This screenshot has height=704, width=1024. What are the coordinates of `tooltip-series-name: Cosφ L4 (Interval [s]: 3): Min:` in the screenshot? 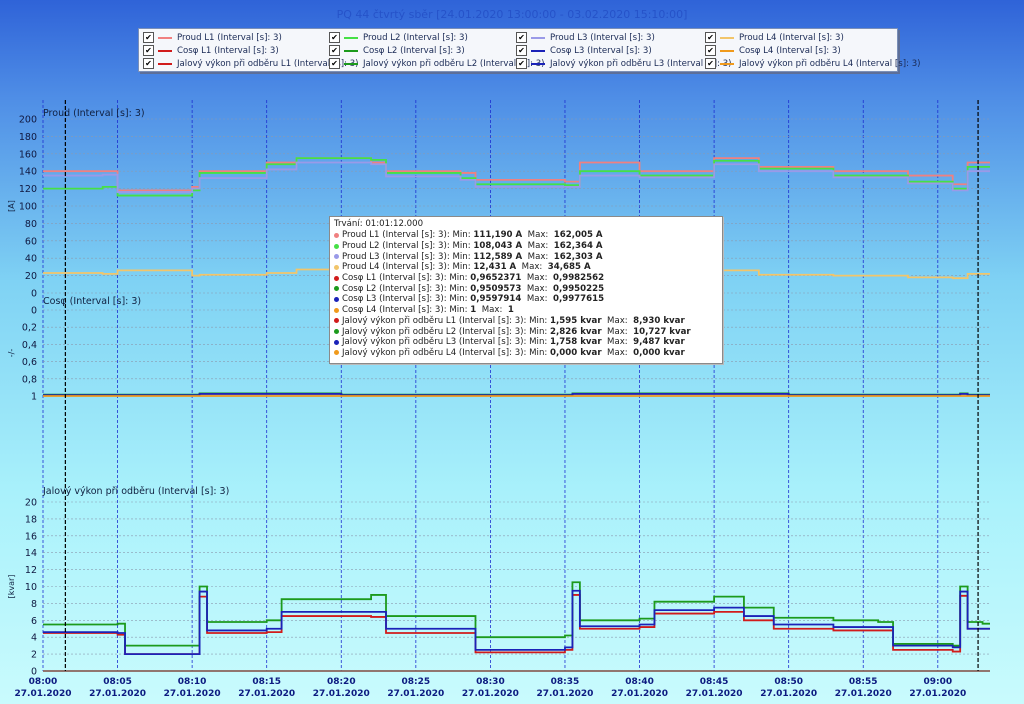 It's located at (406, 310).